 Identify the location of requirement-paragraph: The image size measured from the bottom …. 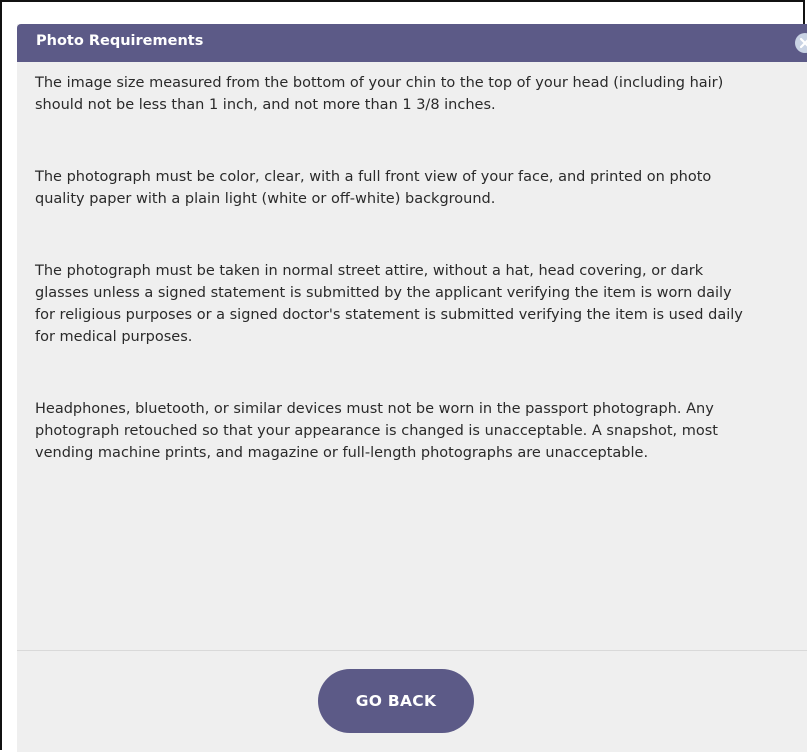
(379, 94).